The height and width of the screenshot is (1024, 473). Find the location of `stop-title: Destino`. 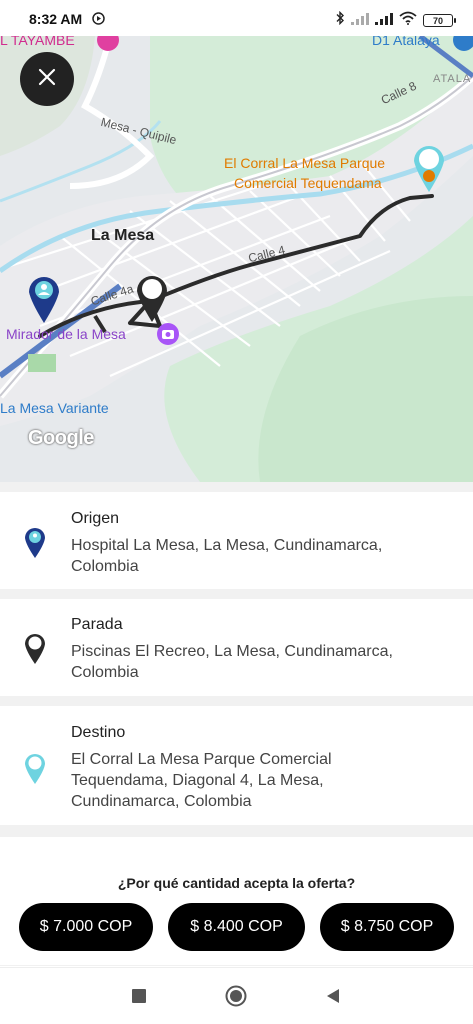

stop-title: Destino is located at coordinates (98, 732).